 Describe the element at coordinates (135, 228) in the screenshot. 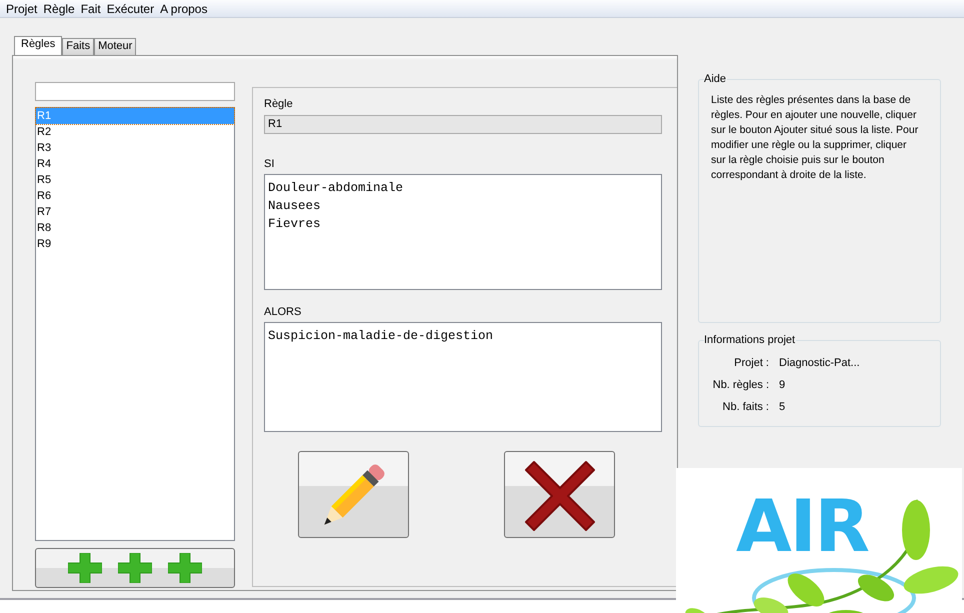

I see `rule-item: R8` at that location.